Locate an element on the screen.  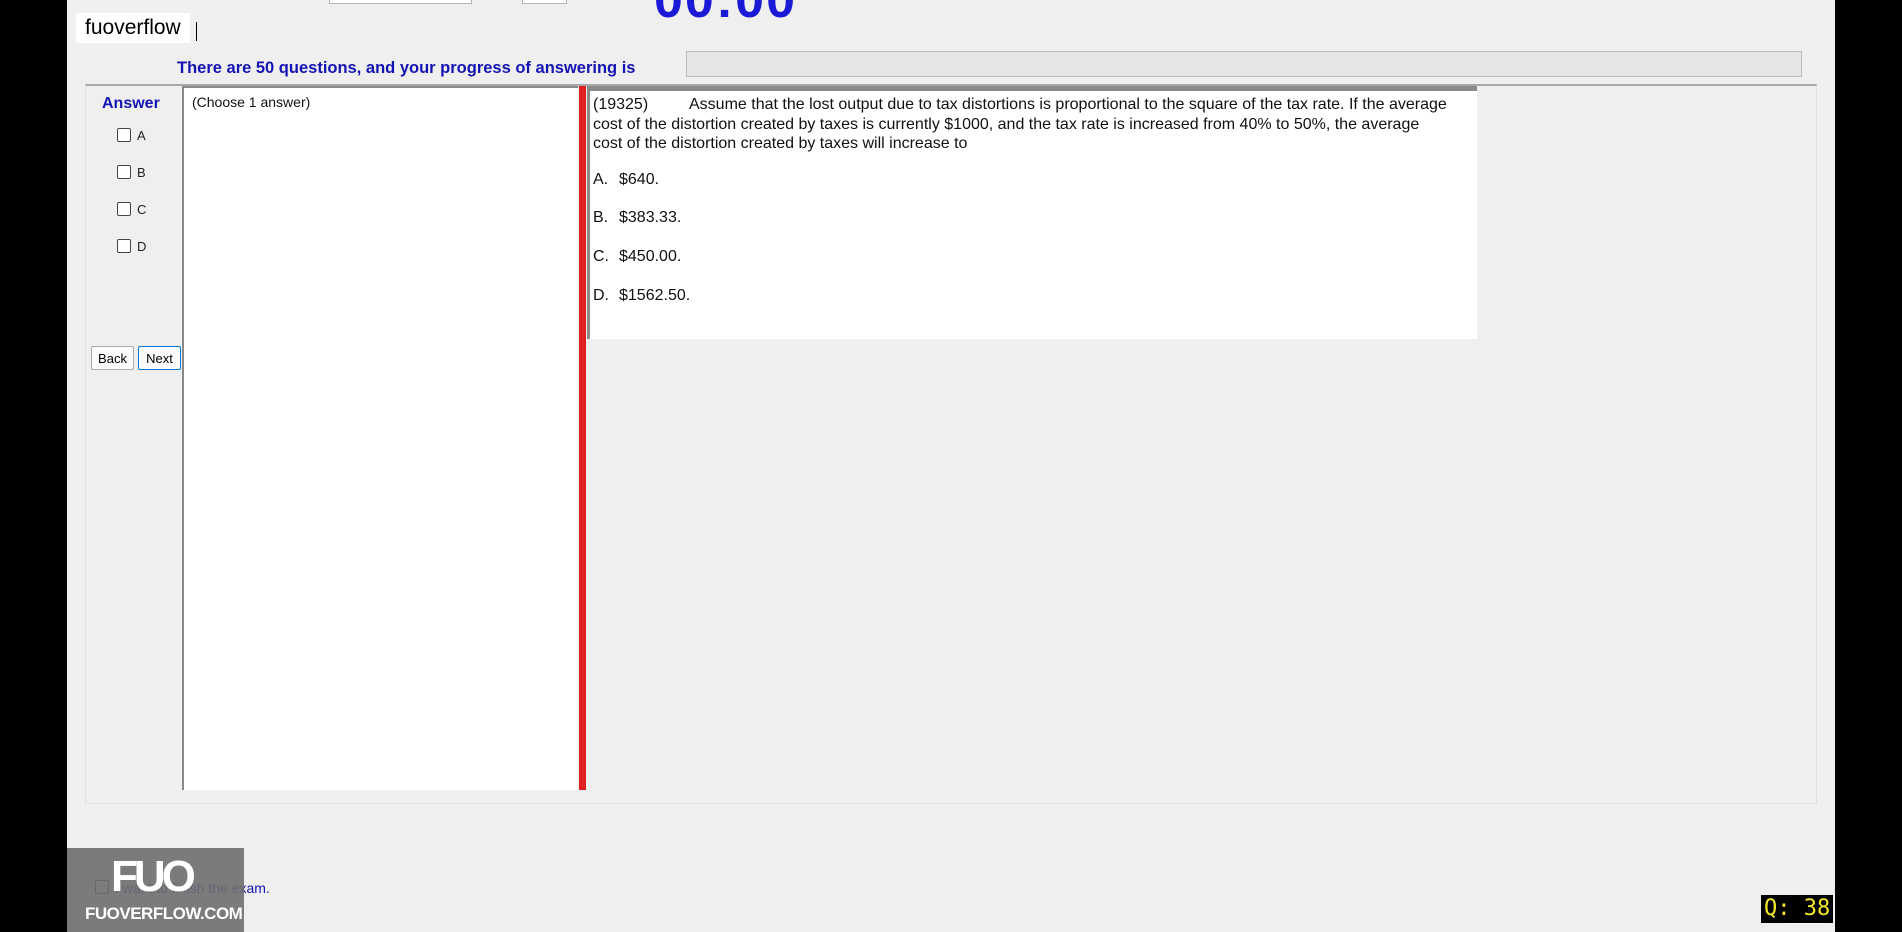
watermark-logo: FUO FUOVERFLOW.COM is located at coordinates (155, 890).